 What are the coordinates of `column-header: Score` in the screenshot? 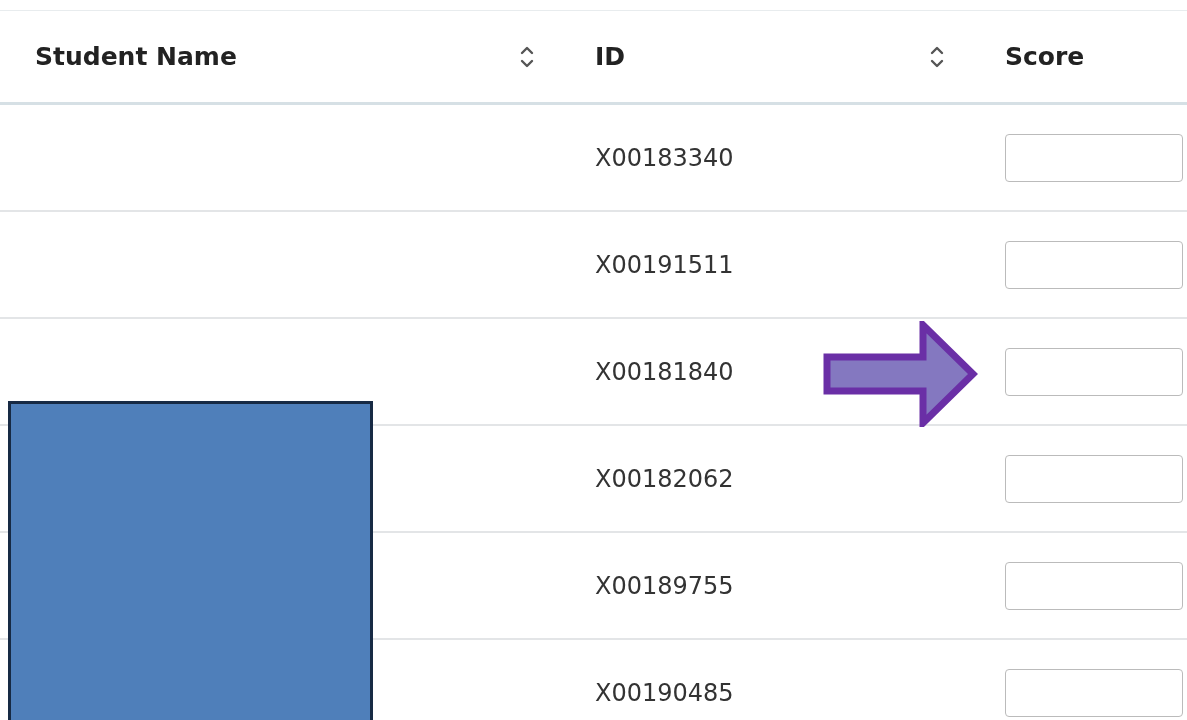 It's located at (1045, 56).